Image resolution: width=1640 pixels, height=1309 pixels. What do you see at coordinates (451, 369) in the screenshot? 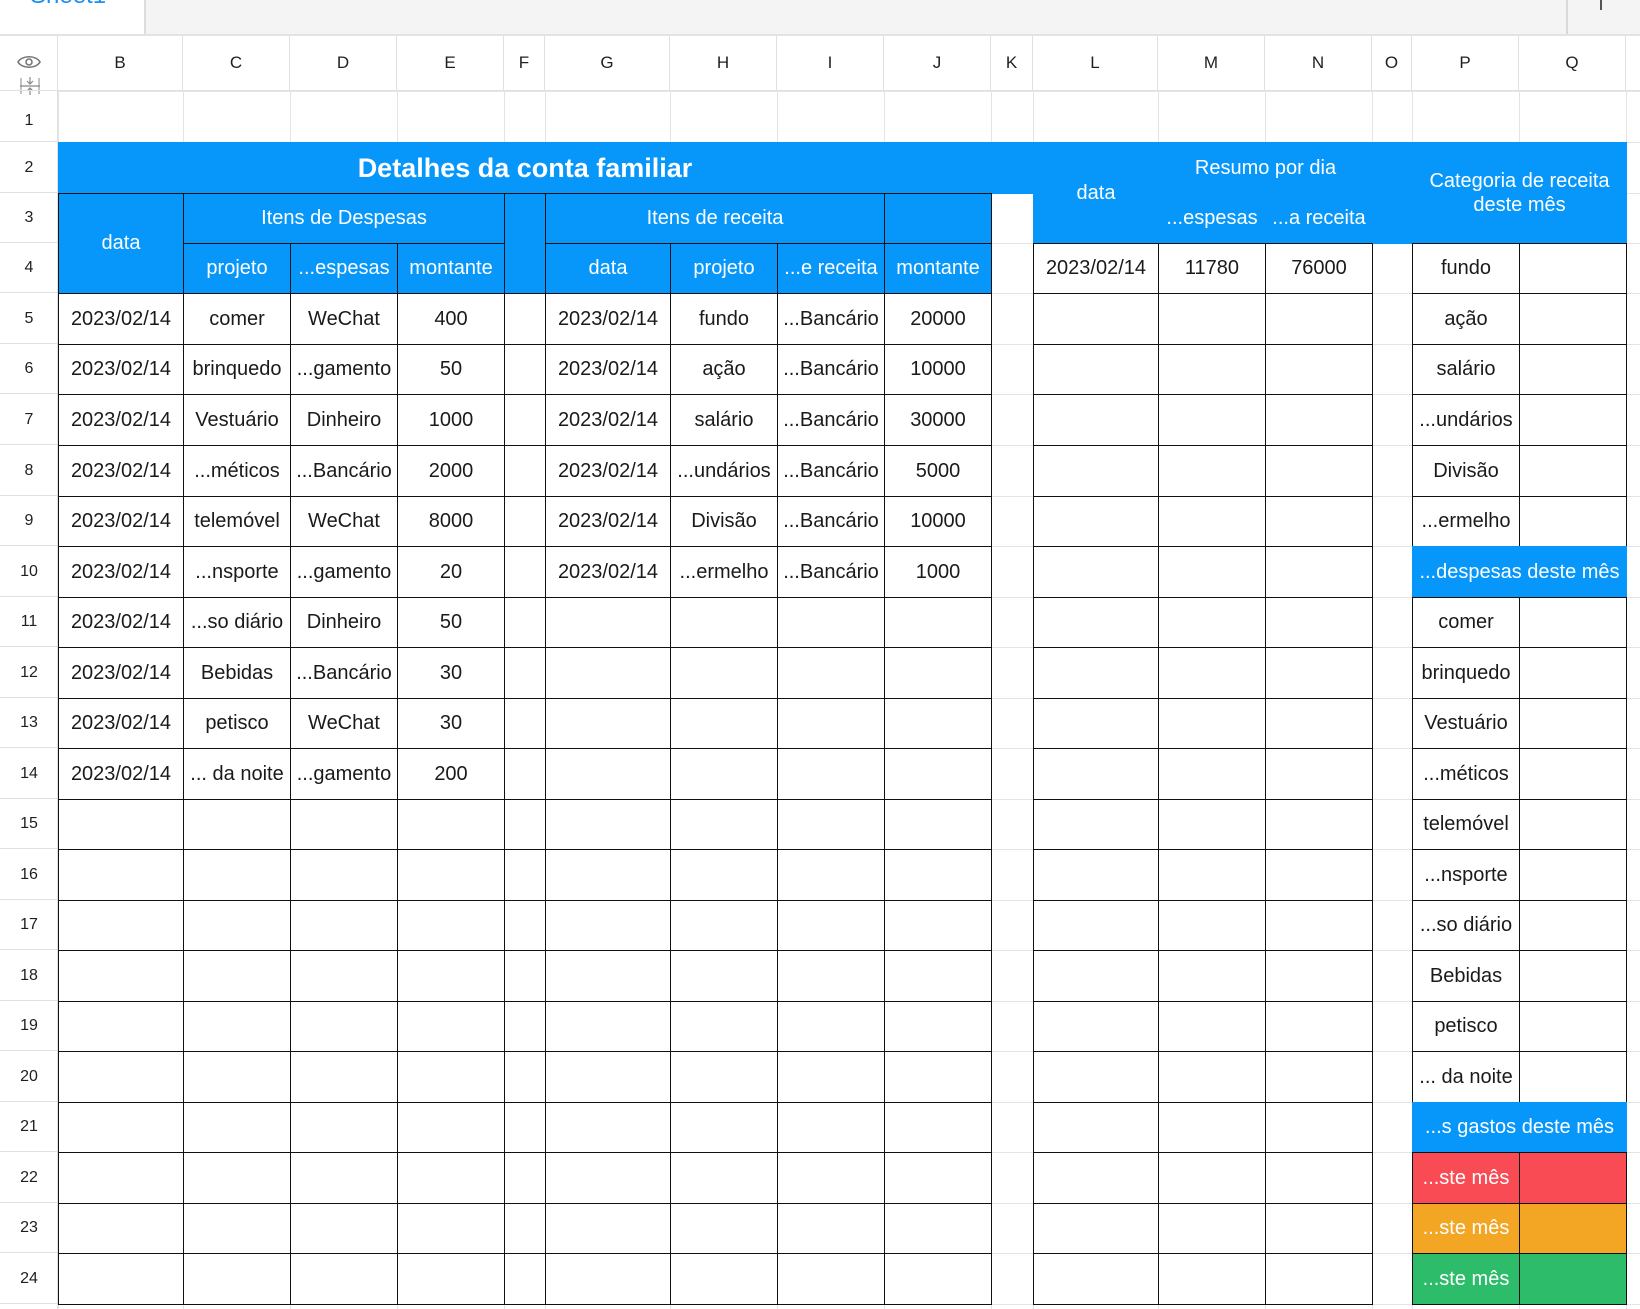
I see `expense-cell: 50` at bounding box center [451, 369].